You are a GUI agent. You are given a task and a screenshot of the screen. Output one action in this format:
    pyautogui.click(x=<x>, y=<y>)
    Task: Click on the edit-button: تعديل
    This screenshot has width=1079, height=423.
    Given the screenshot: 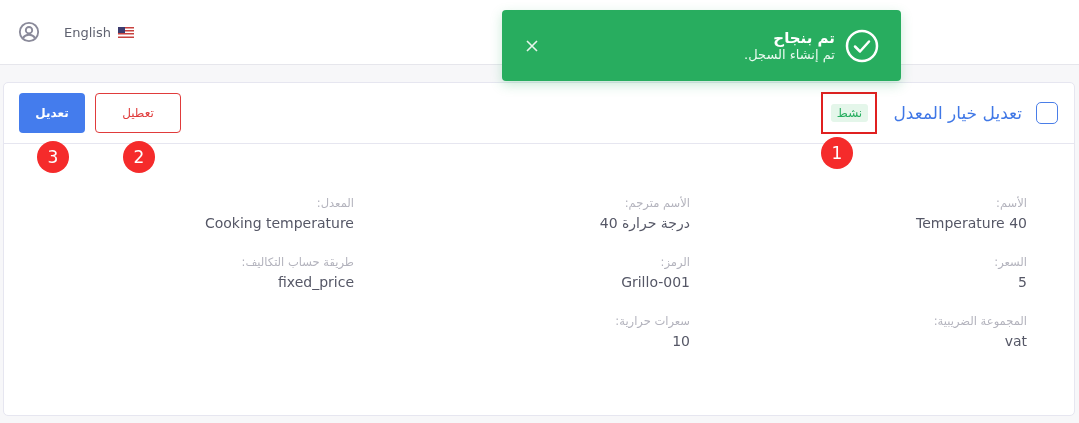 What is the action you would take?
    pyautogui.click(x=52, y=113)
    